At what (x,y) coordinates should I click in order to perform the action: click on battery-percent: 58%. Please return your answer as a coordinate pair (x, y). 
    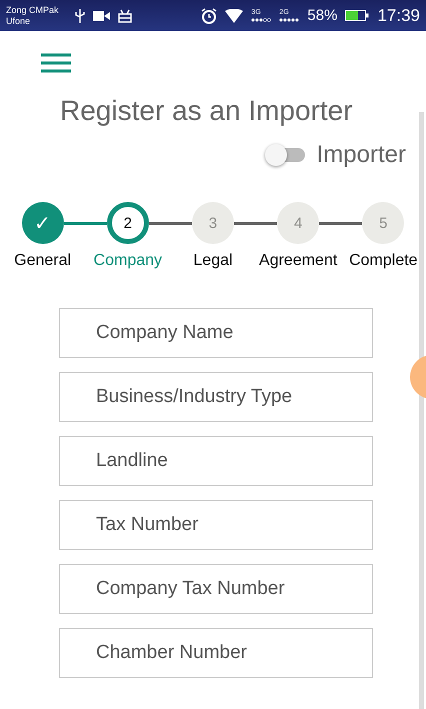
    Looking at the image, I should click on (322, 15).